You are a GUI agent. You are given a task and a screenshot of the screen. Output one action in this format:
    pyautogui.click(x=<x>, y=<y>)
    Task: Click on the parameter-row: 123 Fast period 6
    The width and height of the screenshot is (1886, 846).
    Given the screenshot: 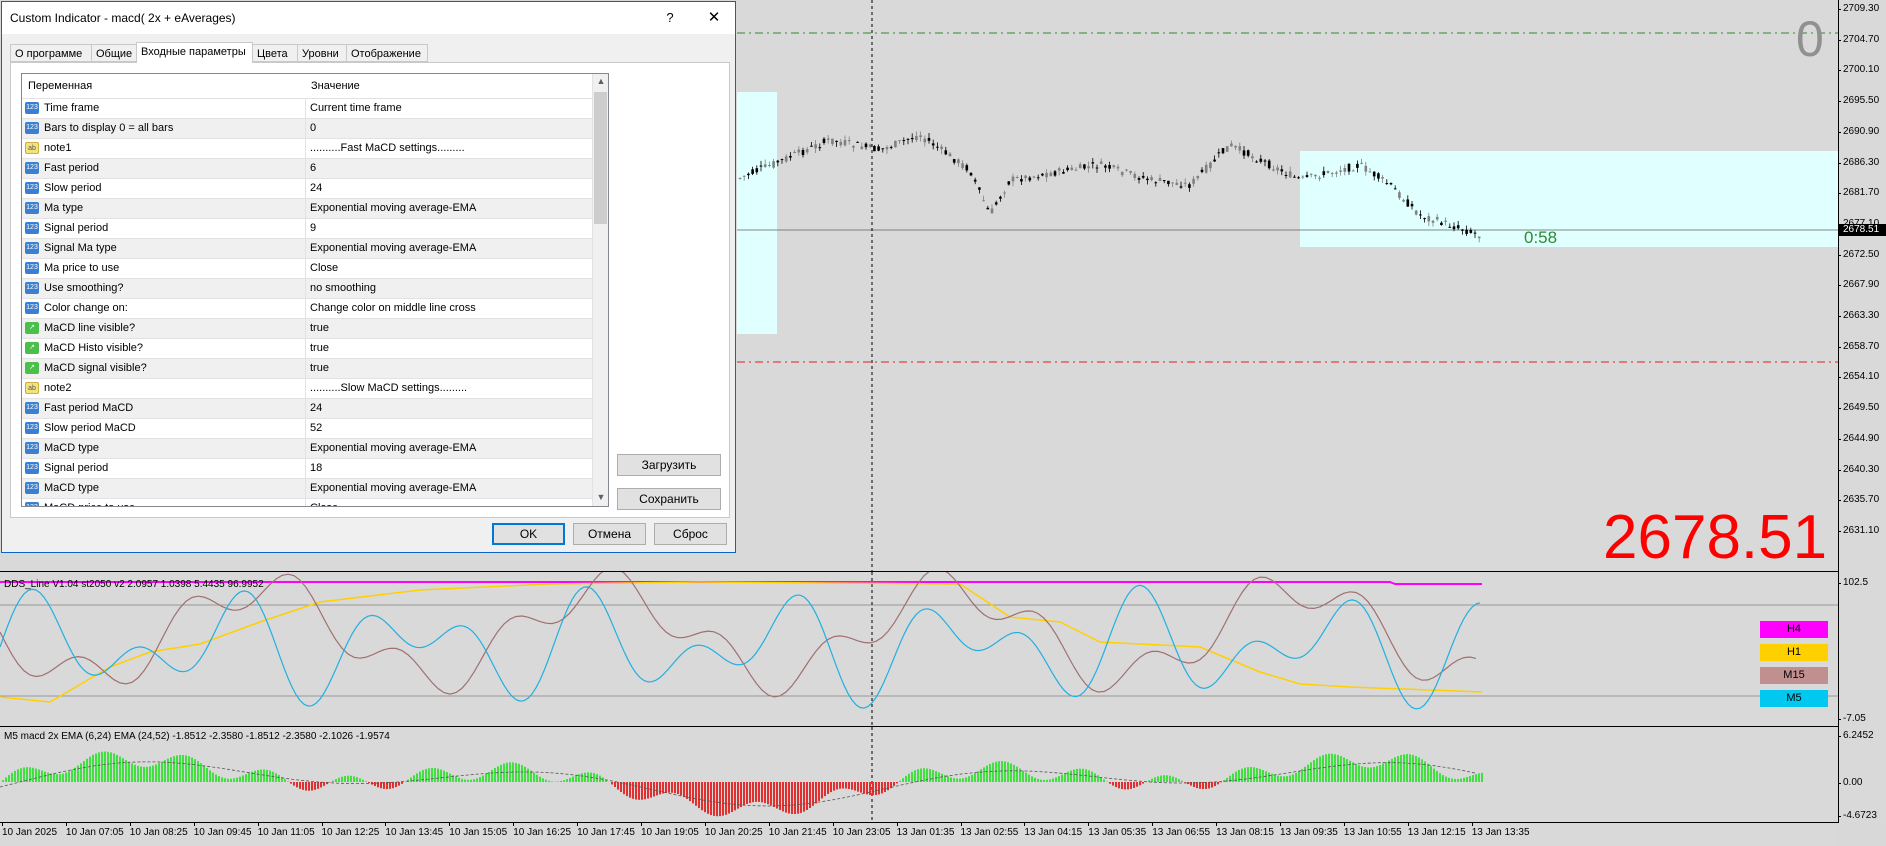 What is the action you would take?
    pyautogui.click(x=307, y=168)
    